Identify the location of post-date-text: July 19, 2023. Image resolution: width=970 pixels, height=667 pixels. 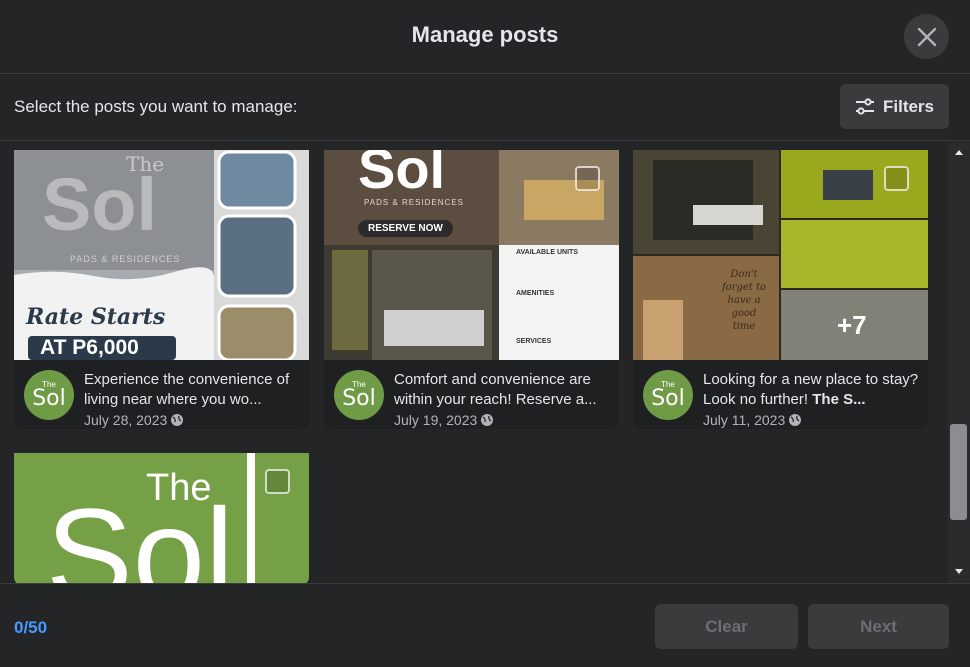
(436, 420).